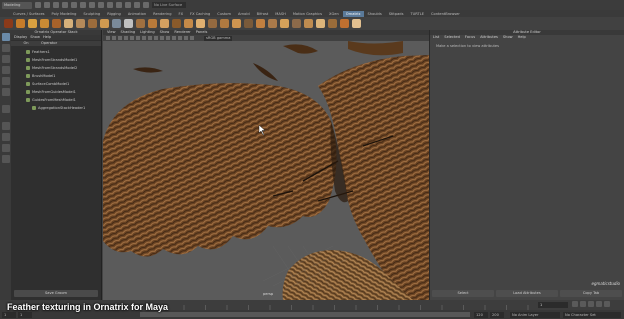 This screenshot has width=624, height=319. Describe the element at coordinates (56, 52) in the screenshot. I see `operator-item: Feathers1` at that location.